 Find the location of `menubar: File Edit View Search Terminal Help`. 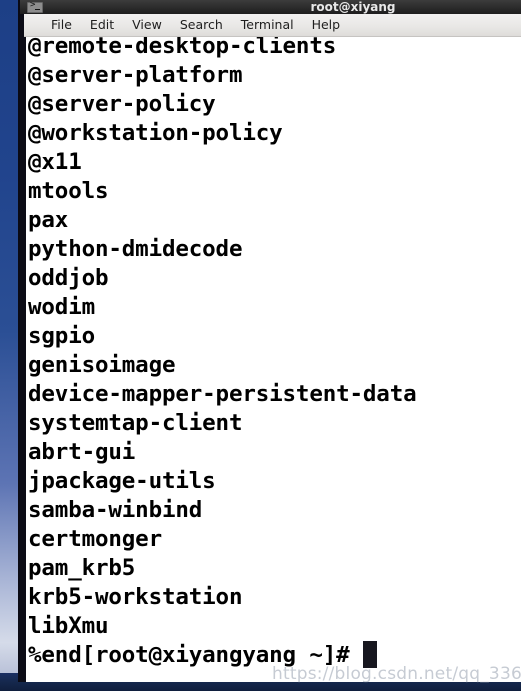

menubar: File Edit View Search Terminal Help is located at coordinates (272, 25).